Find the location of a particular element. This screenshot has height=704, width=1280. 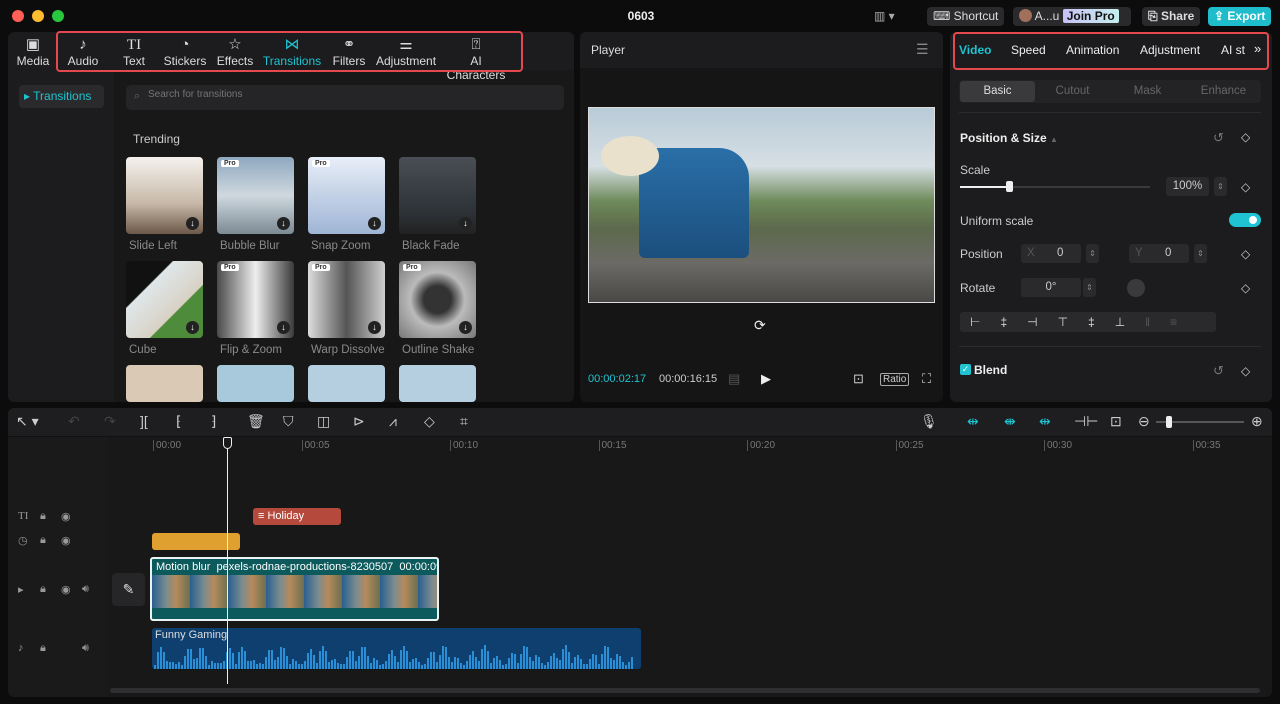

share-button: ⎘ Share is located at coordinates (1171, 16).